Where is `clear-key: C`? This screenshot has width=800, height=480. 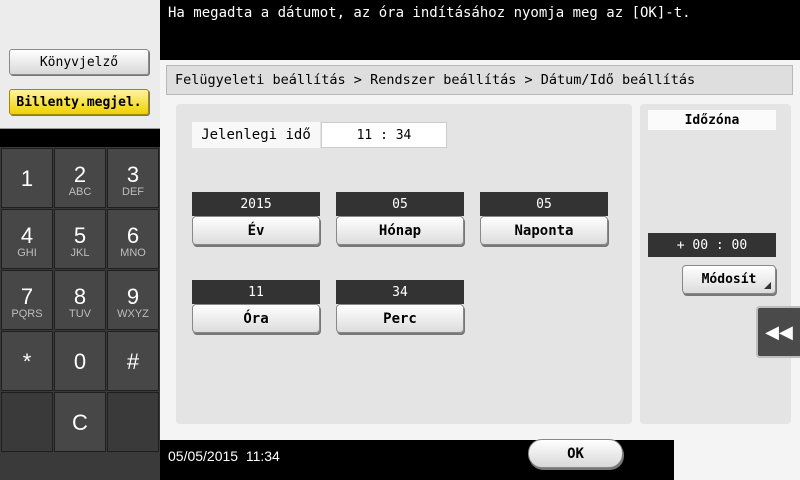
clear-key: C is located at coordinates (80, 422).